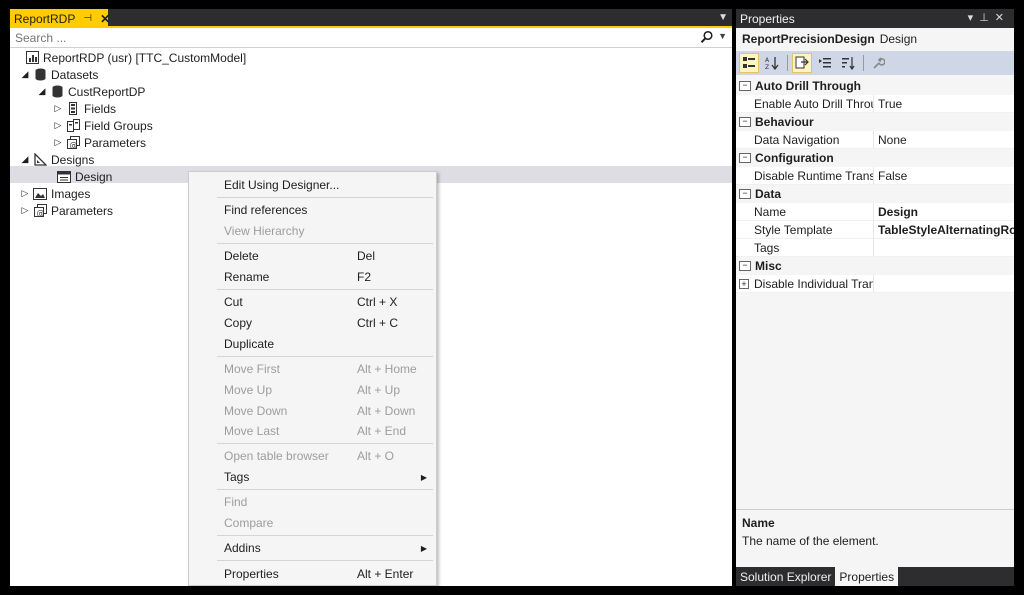 Image resolution: width=1024 pixels, height=595 pixels. I want to click on property-row-disable-individual: + Disable Individual Transf, so click(875, 284).